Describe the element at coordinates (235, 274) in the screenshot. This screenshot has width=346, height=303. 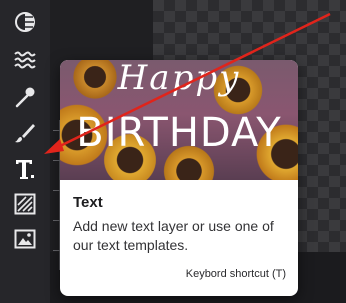
I see `keyboard-shortcut-hint: Keybord shortcut (T)` at that location.